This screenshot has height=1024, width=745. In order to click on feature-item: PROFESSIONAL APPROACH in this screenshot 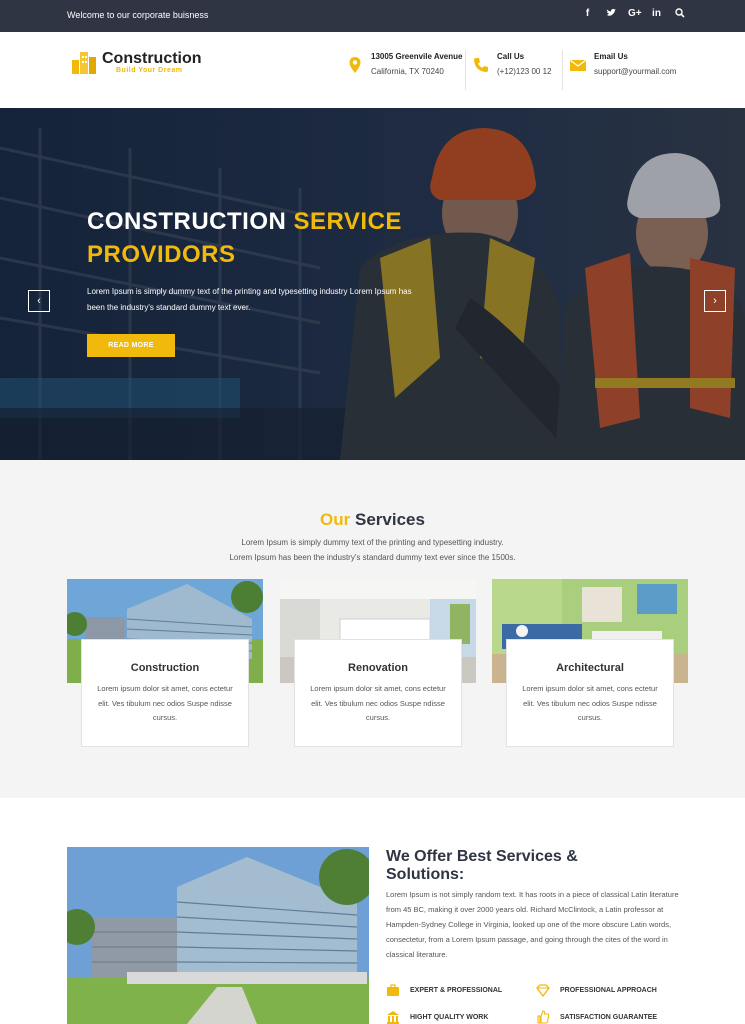, I will do `click(596, 990)`.